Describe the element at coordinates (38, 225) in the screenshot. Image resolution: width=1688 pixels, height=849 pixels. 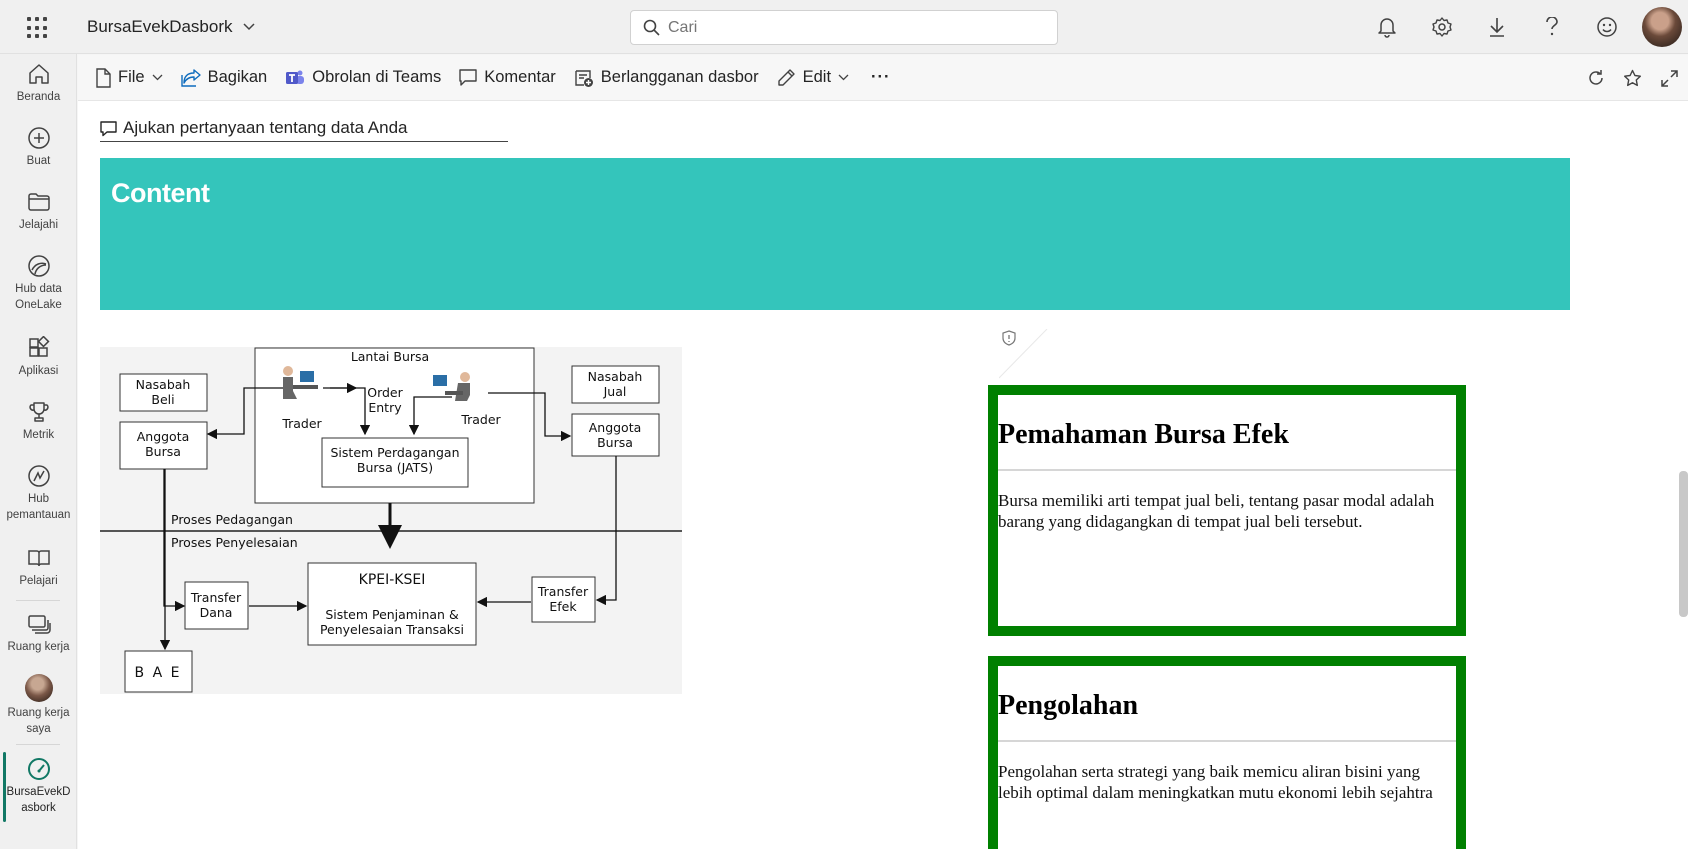
I see `nav-label: Jelajahi` at that location.